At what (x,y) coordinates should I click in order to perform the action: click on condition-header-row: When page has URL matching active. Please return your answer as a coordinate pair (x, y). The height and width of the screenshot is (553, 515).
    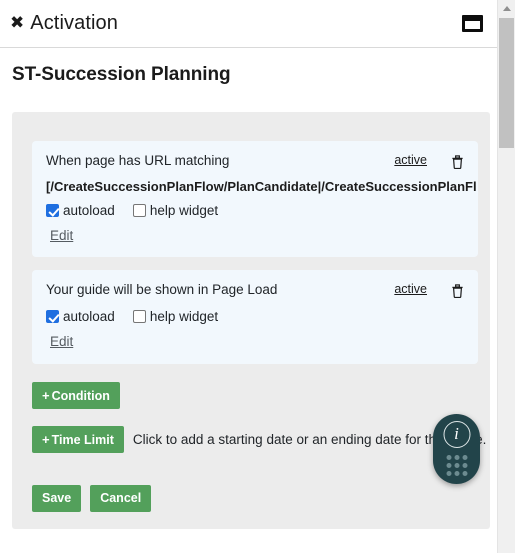
    Looking at the image, I should click on (255, 162).